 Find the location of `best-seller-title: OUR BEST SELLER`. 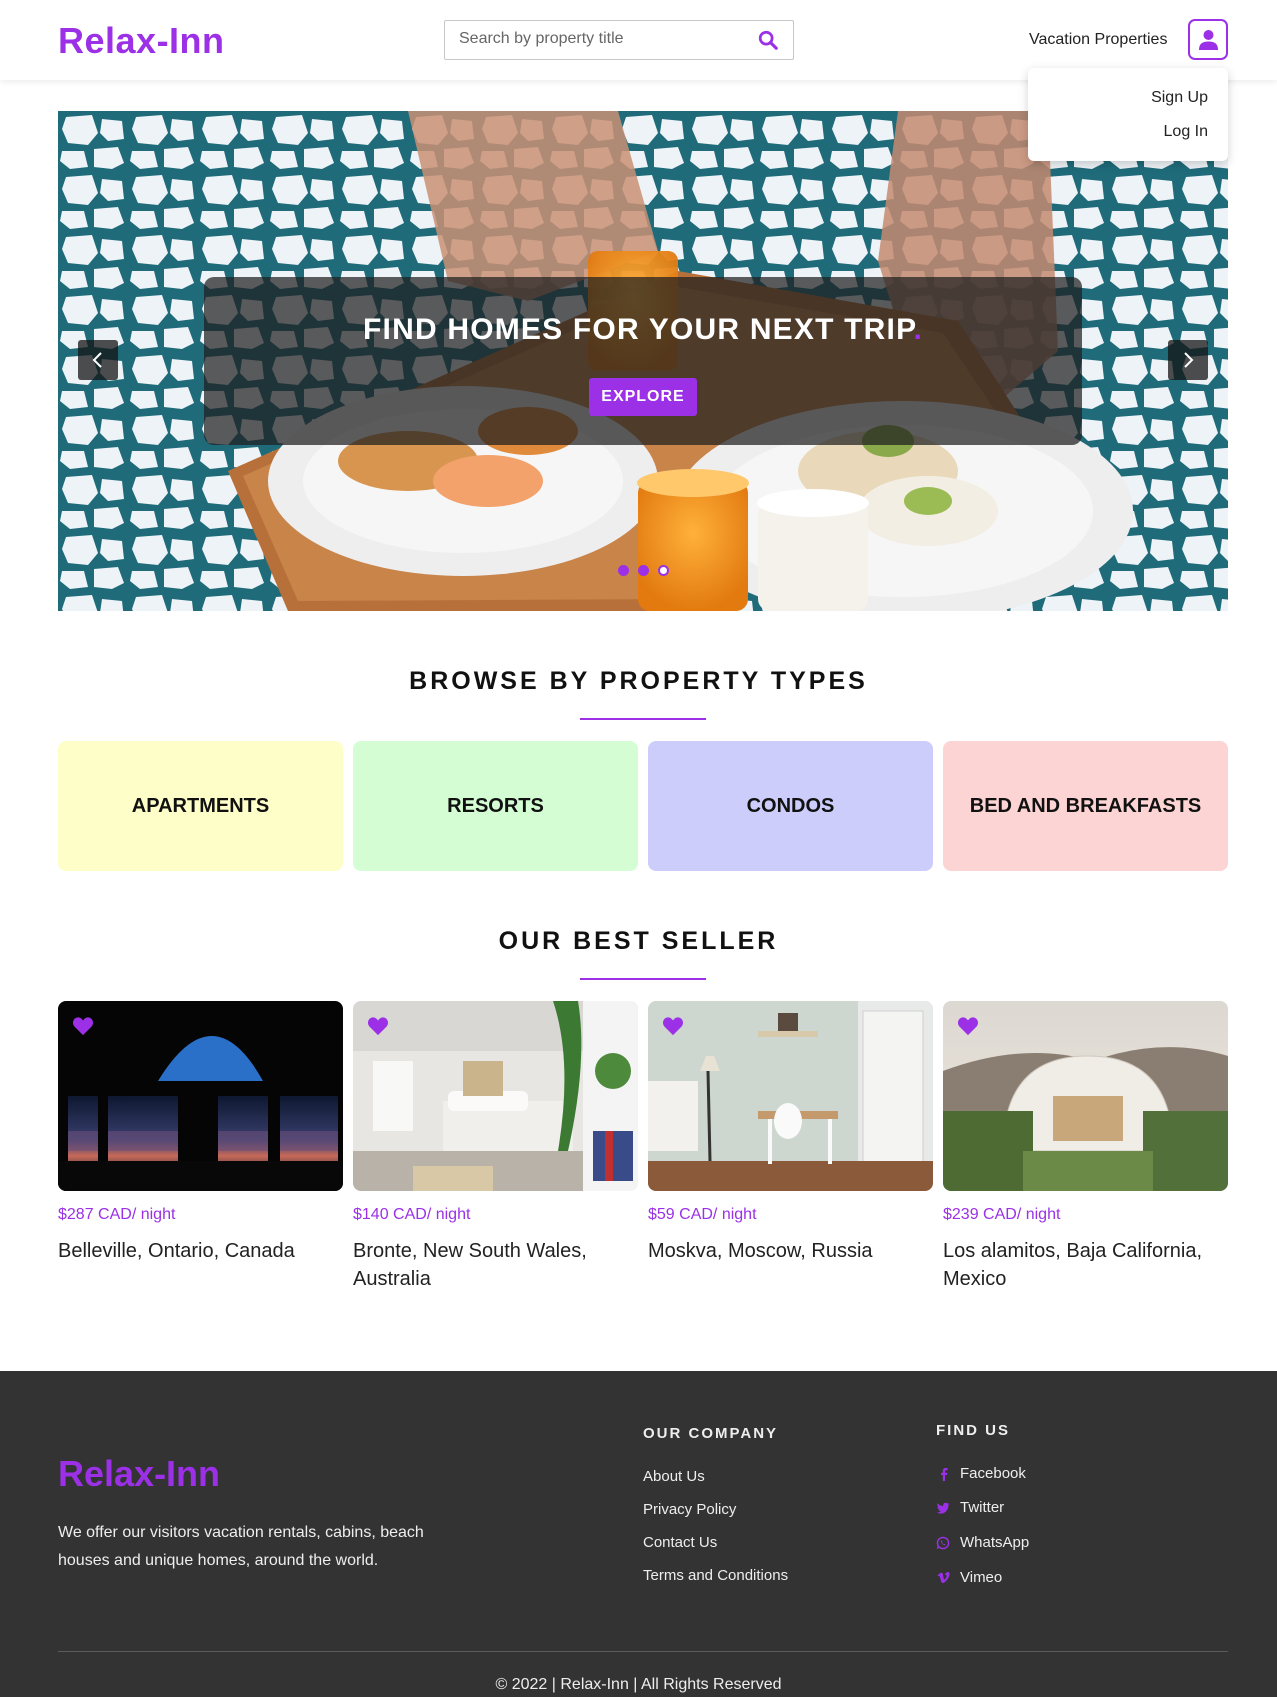

best-seller-title: OUR BEST SELLER is located at coordinates (638, 941).